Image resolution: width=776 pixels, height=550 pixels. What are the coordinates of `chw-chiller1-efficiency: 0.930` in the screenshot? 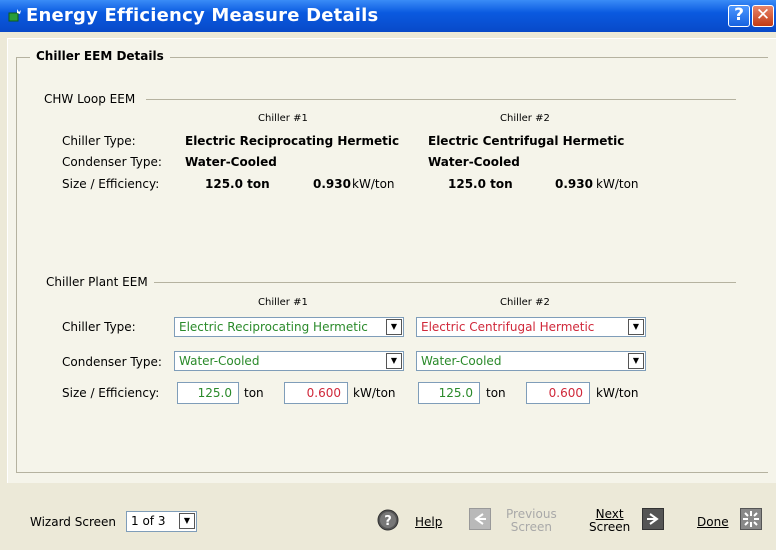 It's located at (332, 184).